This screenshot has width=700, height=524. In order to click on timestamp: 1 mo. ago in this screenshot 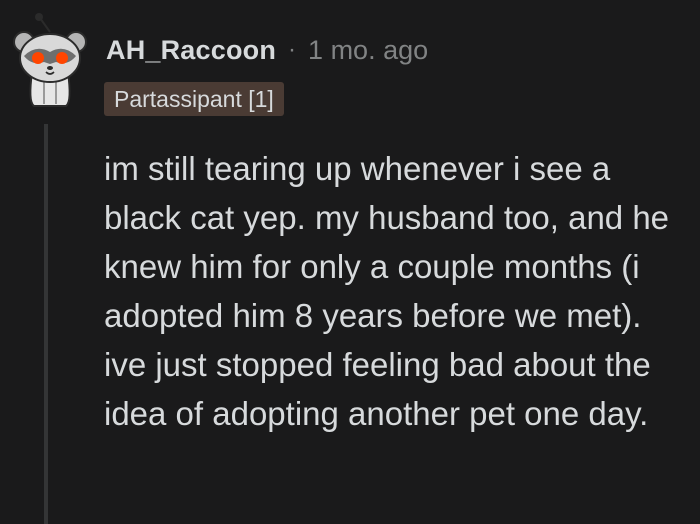, I will do `click(368, 50)`.